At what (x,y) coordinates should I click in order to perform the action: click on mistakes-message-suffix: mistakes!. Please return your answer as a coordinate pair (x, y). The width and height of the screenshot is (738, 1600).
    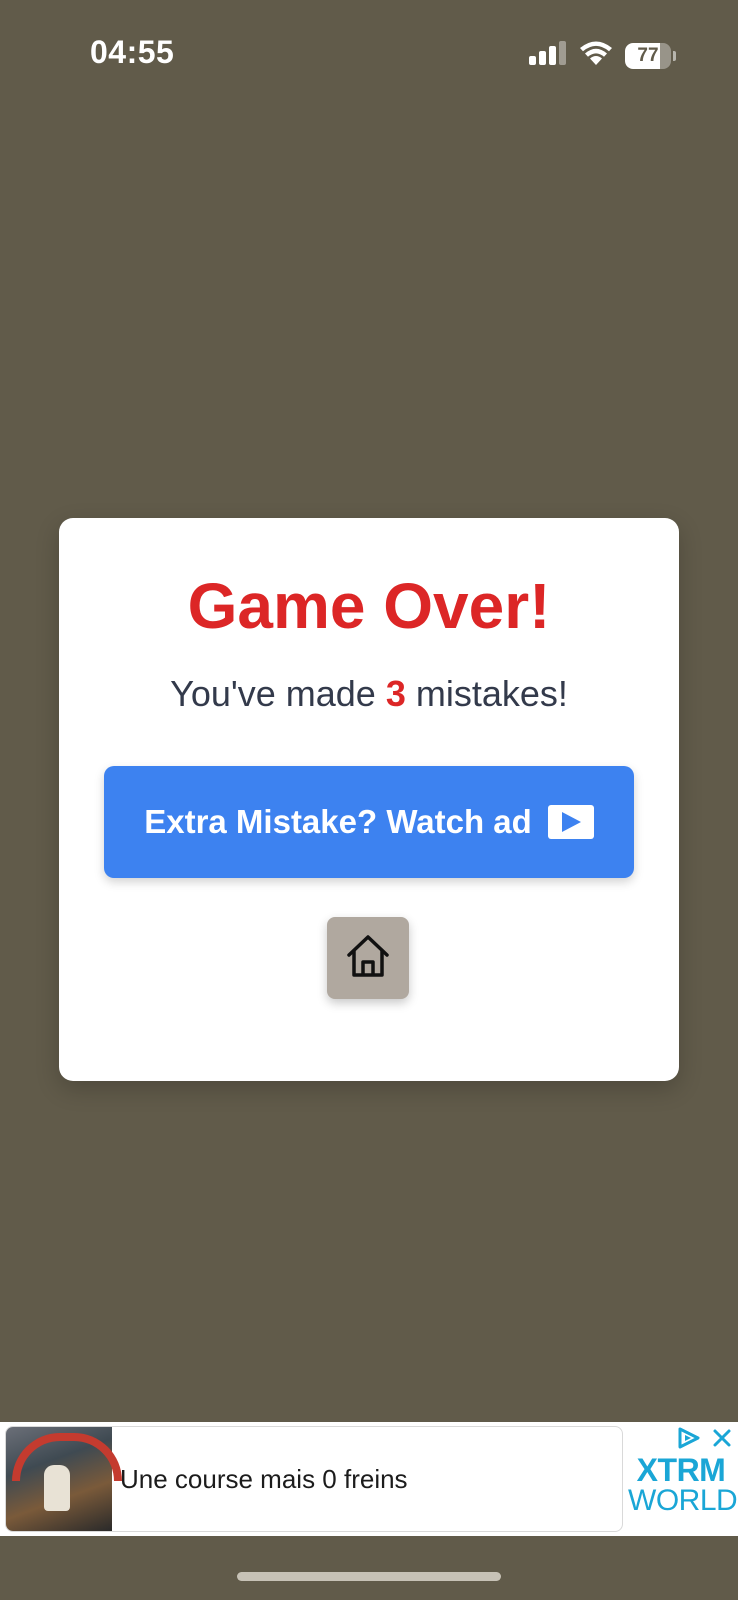
    Looking at the image, I should click on (486, 693).